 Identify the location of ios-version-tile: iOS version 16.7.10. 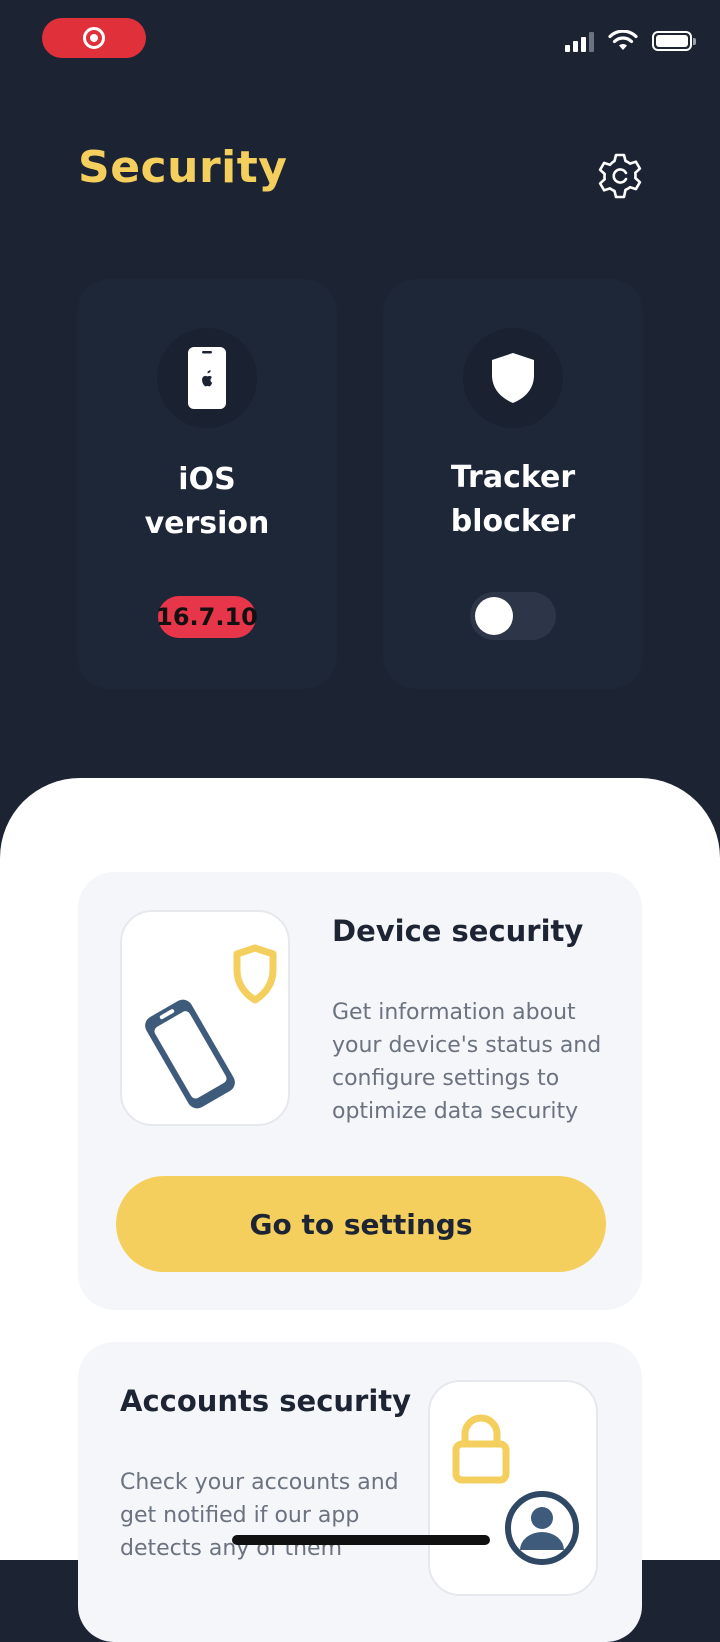
(207, 484).